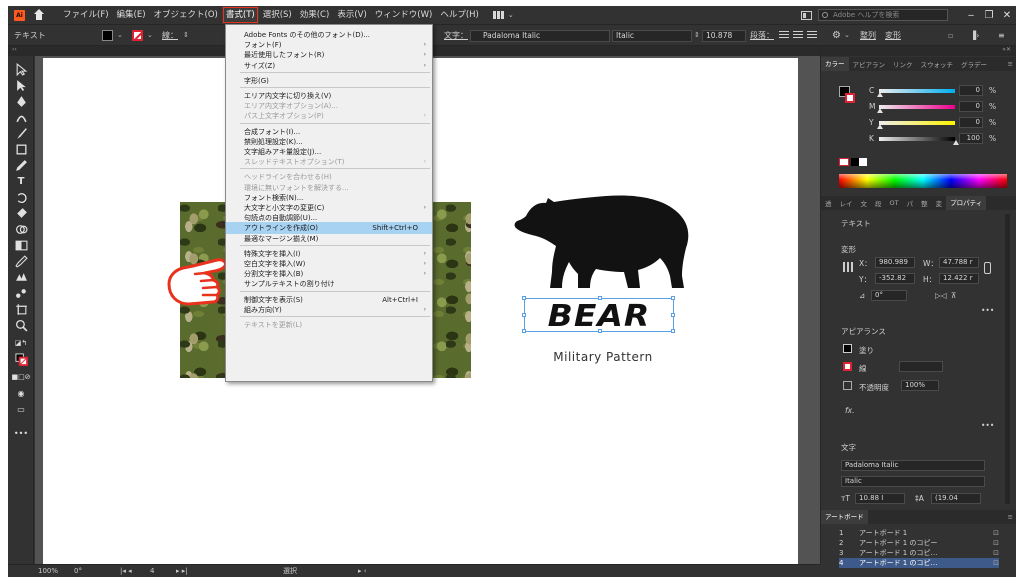 The image size is (1024, 583). What do you see at coordinates (21, 261) in the screenshot?
I see `eyedropper-tool-icon` at bounding box center [21, 261].